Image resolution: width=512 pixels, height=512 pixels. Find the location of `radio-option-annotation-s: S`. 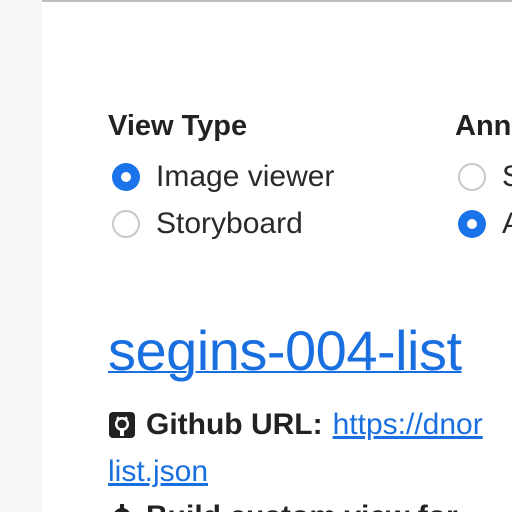

radio-option-annotation-s: S is located at coordinates (485, 177).